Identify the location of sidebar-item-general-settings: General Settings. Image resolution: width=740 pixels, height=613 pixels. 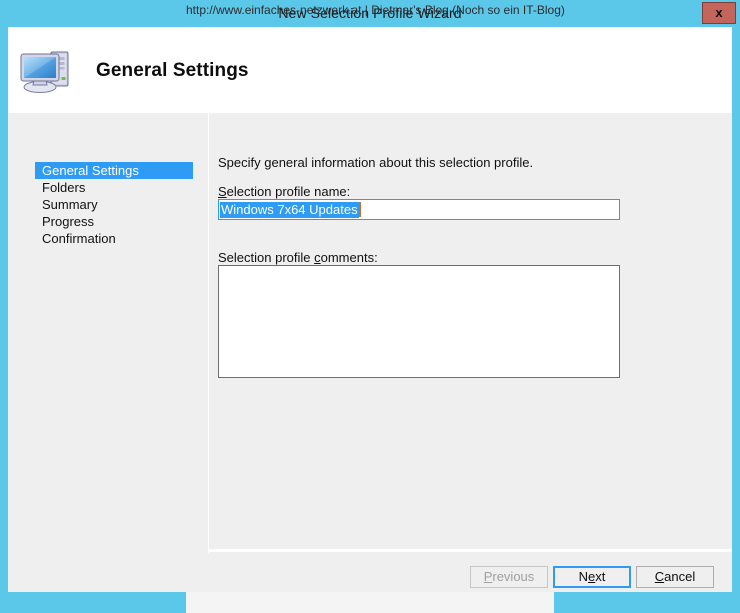
(114, 170).